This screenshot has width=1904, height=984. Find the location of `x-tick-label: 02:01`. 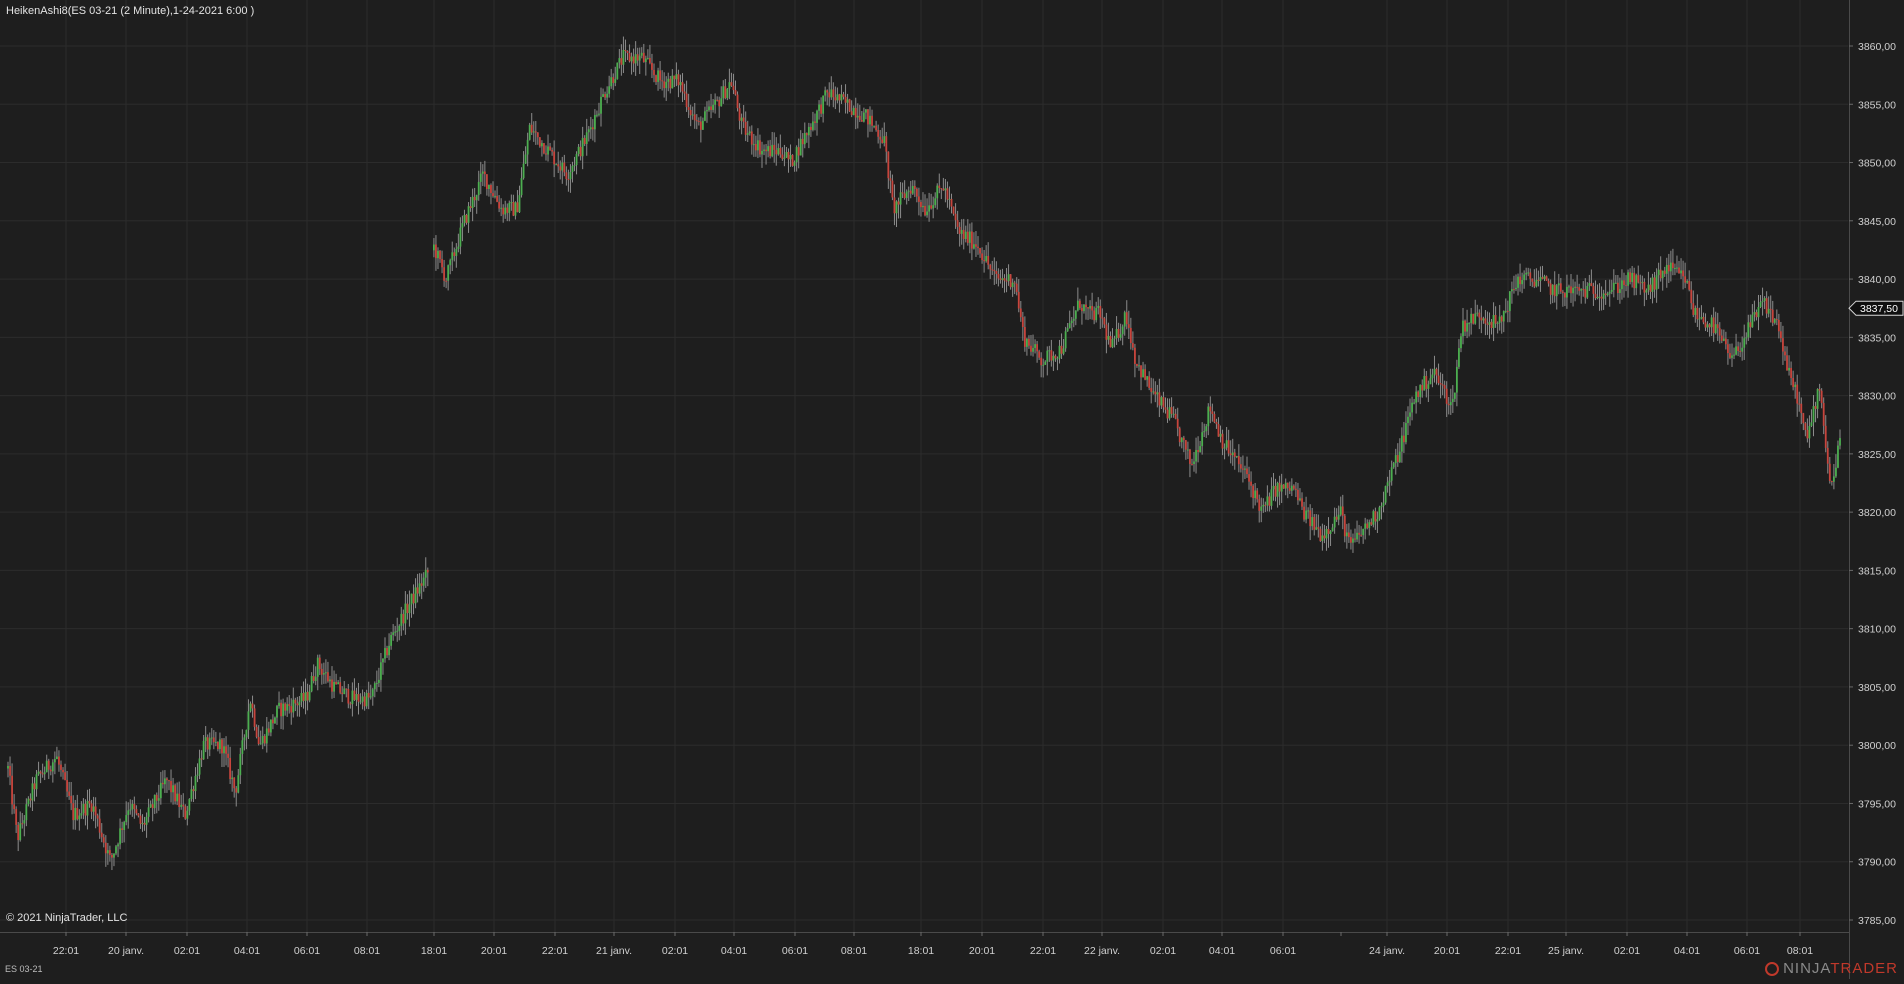

x-tick-label: 02:01 is located at coordinates (1163, 951).